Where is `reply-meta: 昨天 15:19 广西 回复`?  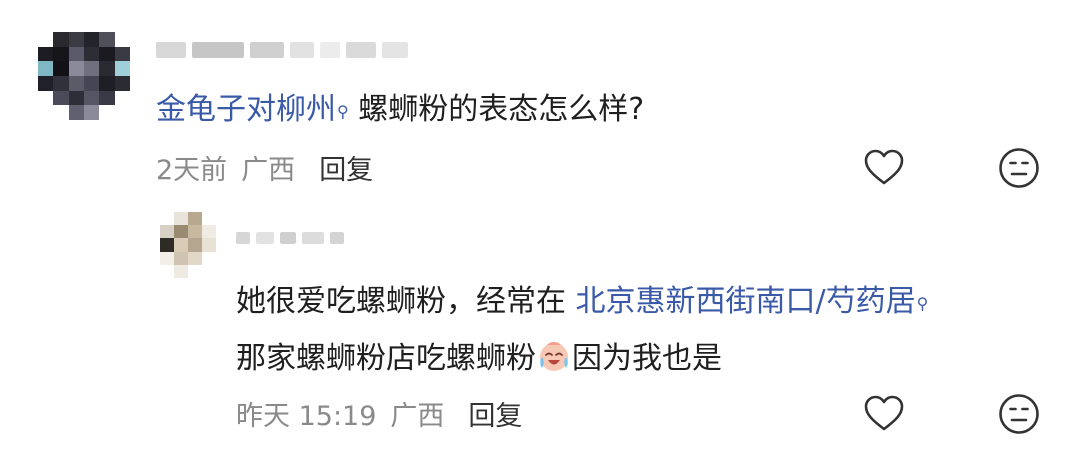
reply-meta: 昨天 15:19 广西 回复 is located at coordinates (379, 413).